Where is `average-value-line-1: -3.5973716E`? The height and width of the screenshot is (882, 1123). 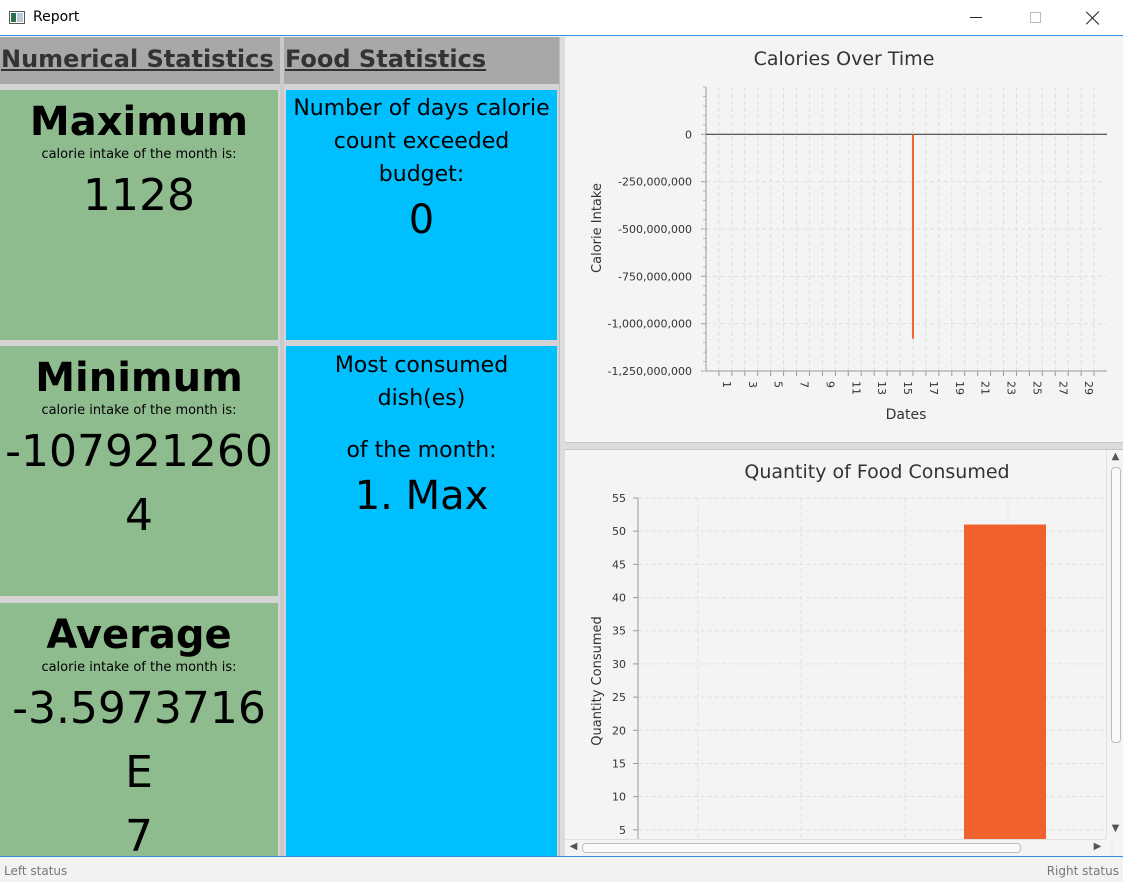 average-value-line-1: -3.5973716E is located at coordinates (139, 740).